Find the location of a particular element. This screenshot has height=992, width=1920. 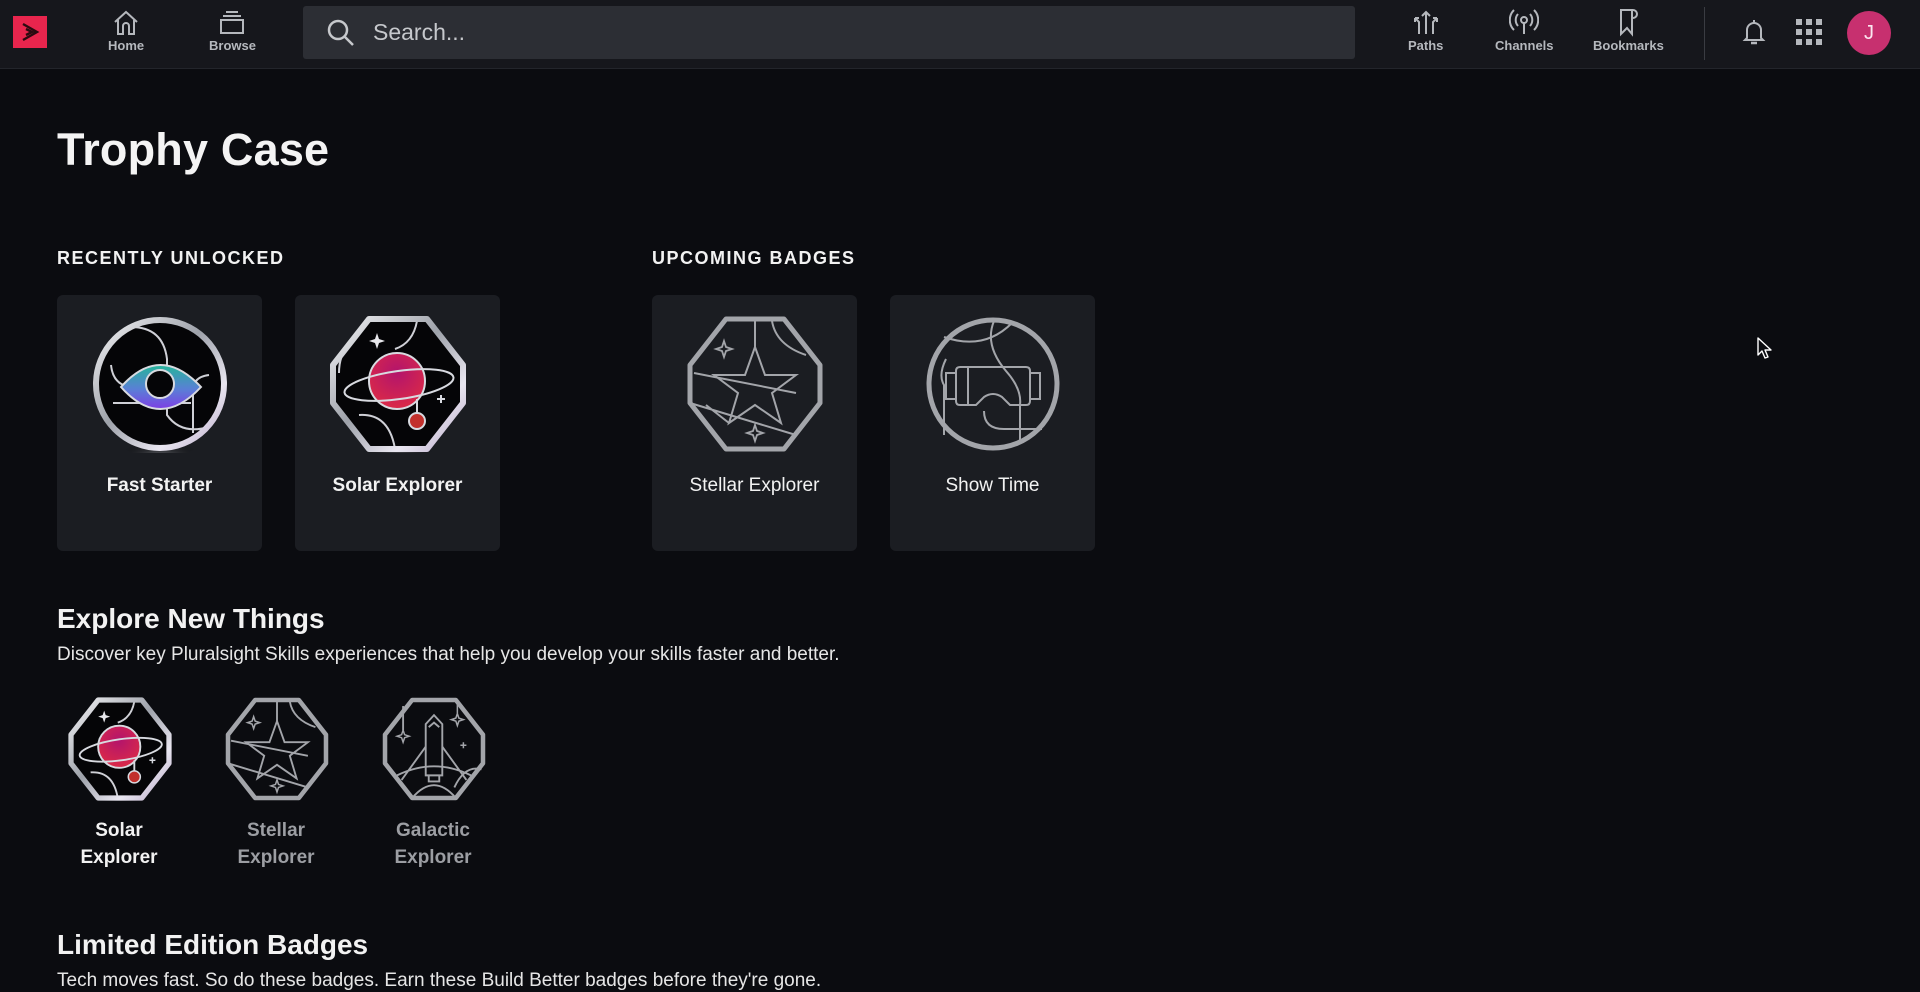

galactic-explorer-badge-icon is located at coordinates (434, 749).